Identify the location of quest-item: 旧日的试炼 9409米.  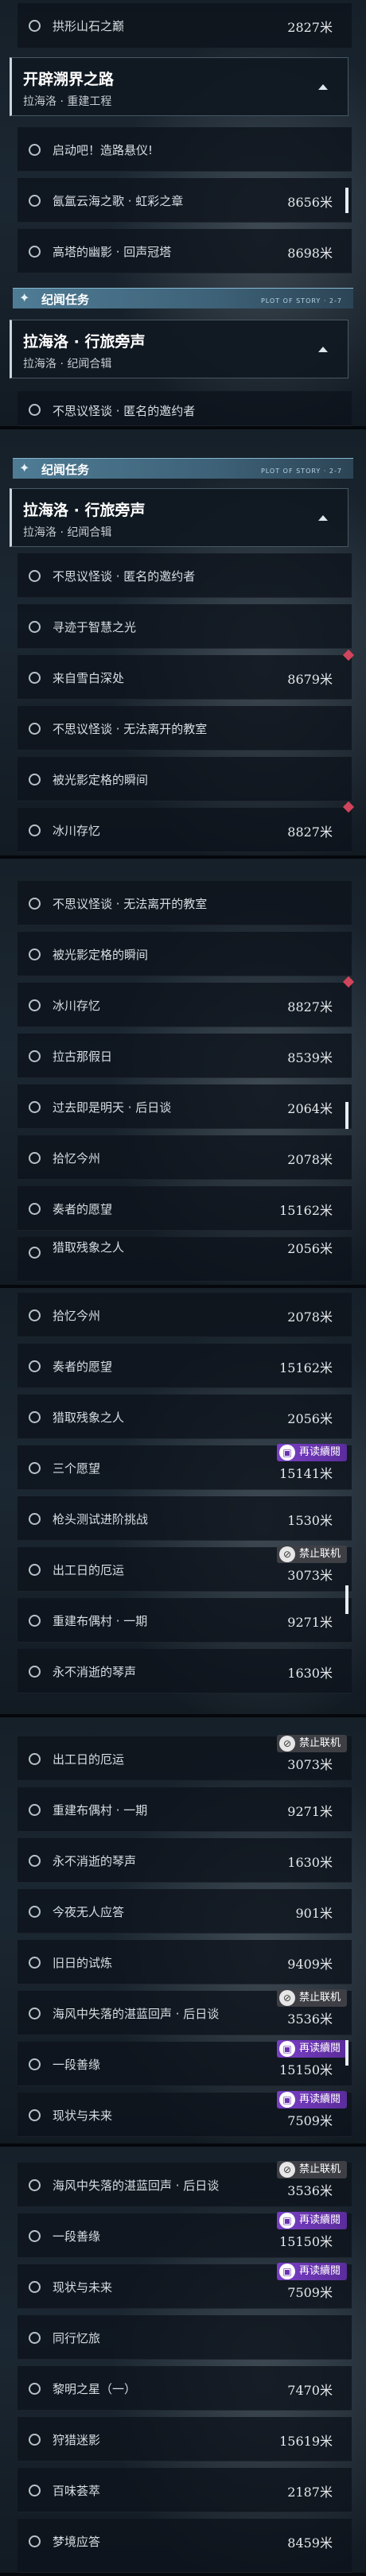
(185, 1962).